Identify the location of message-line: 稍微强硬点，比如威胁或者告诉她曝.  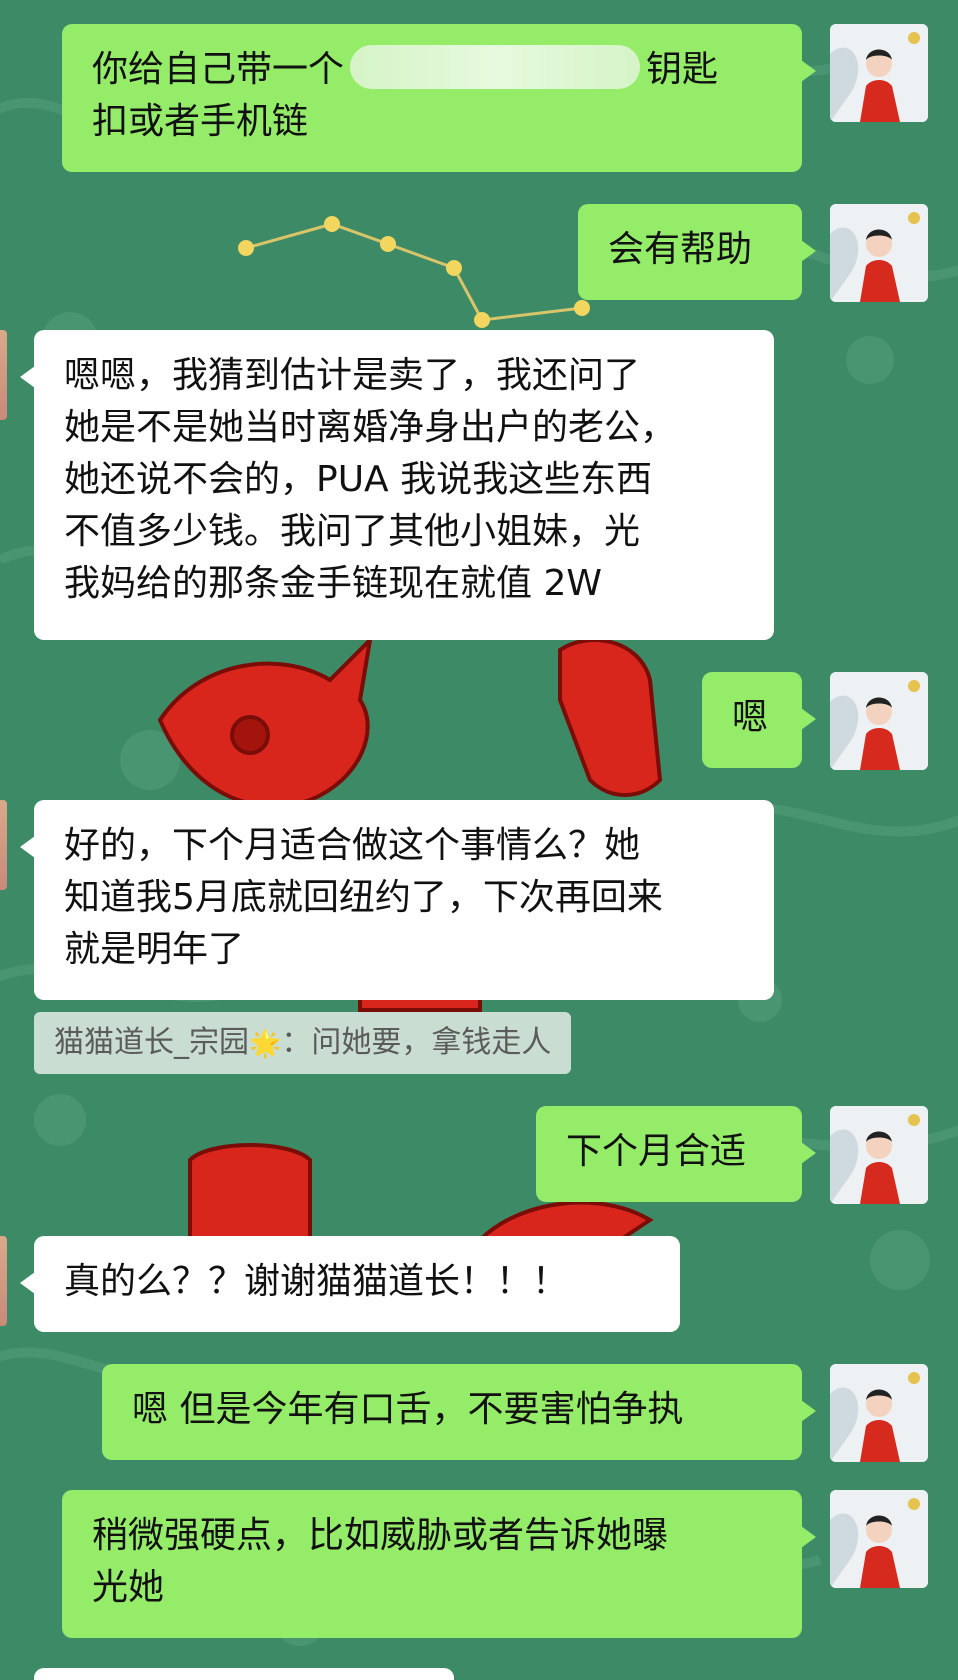
(380, 1535).